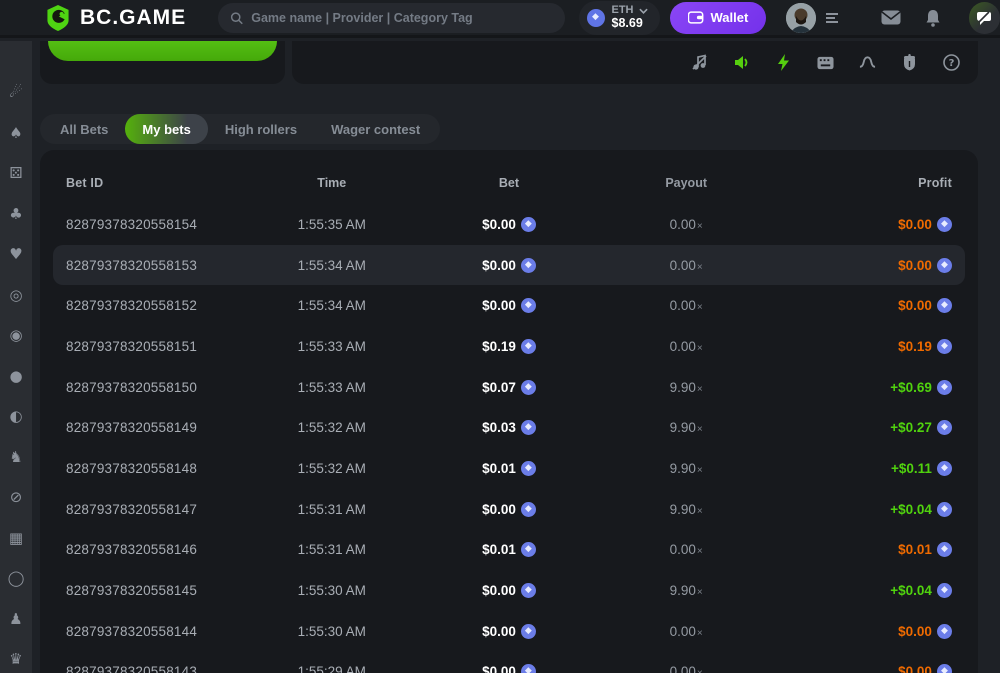  I want to click on tab-all-bets: All Bets, so click(84, 129).